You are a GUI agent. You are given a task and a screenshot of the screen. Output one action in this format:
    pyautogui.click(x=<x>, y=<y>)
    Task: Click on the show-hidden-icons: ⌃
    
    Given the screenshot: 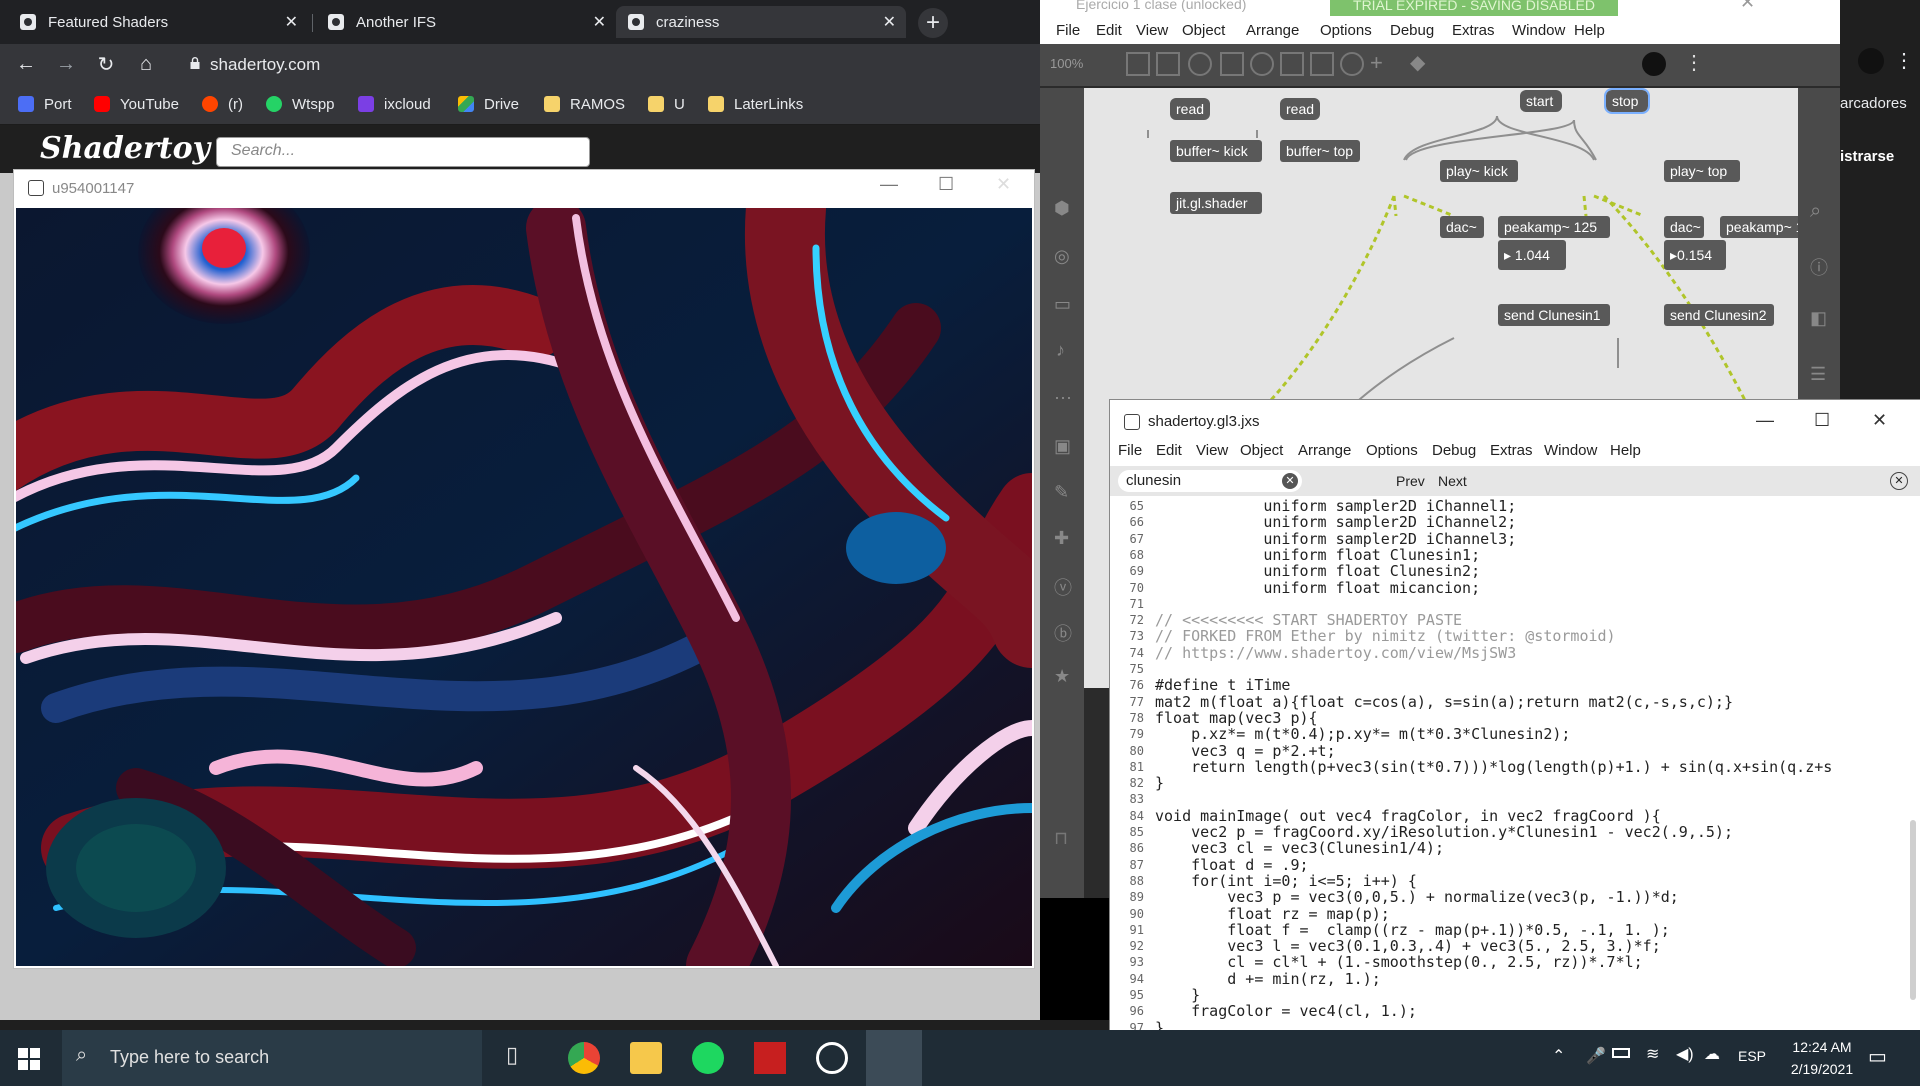 What is the action you would take?
    pyautogui.click(x=1558, y=1056)
    